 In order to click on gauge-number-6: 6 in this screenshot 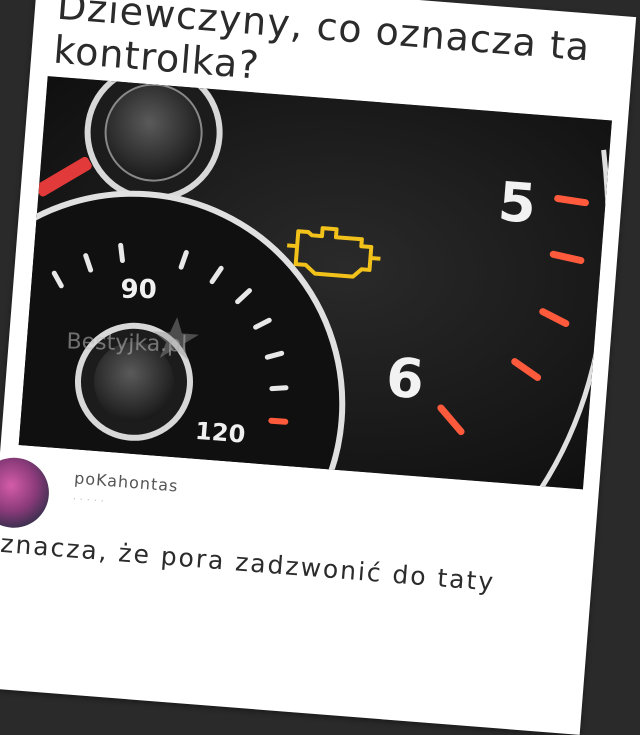, I will do `click(405, 379)`.